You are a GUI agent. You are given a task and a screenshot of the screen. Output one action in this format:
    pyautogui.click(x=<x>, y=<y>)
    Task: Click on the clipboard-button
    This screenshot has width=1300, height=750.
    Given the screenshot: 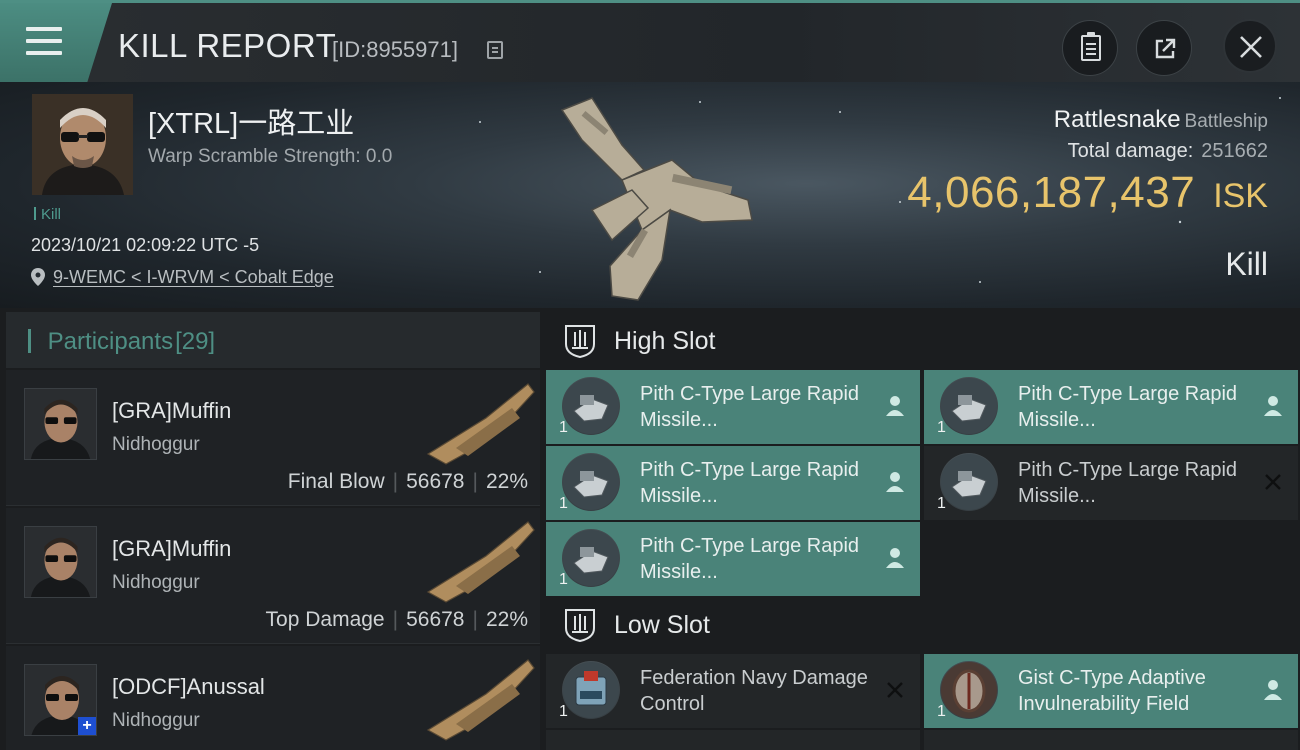 What is the action you would take?
    pyautogui.click(x=1090, y=48)
    